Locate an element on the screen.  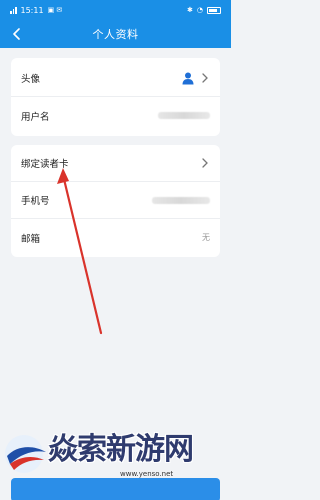
back-button is located at coordinates (17, 34).